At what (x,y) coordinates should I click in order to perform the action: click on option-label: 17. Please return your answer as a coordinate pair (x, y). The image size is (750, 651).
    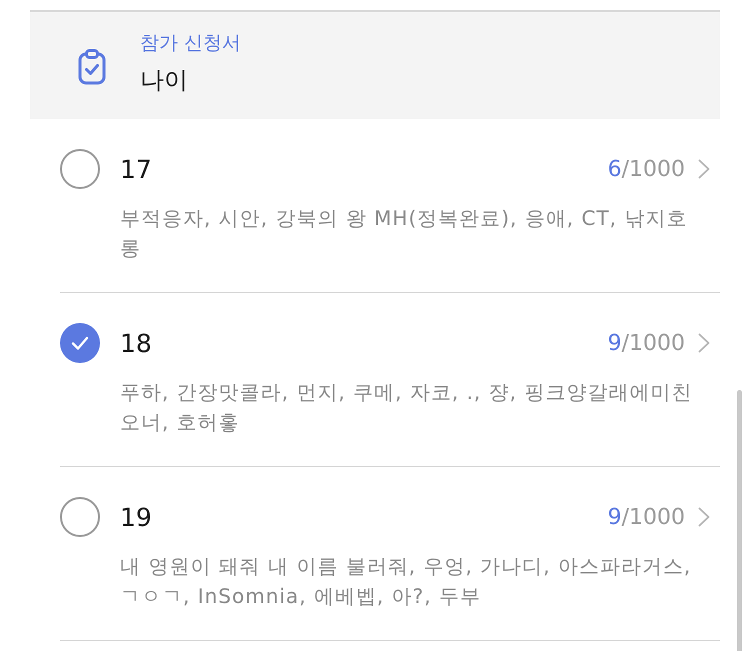
    Looking at the image, I should click on (136, 169).